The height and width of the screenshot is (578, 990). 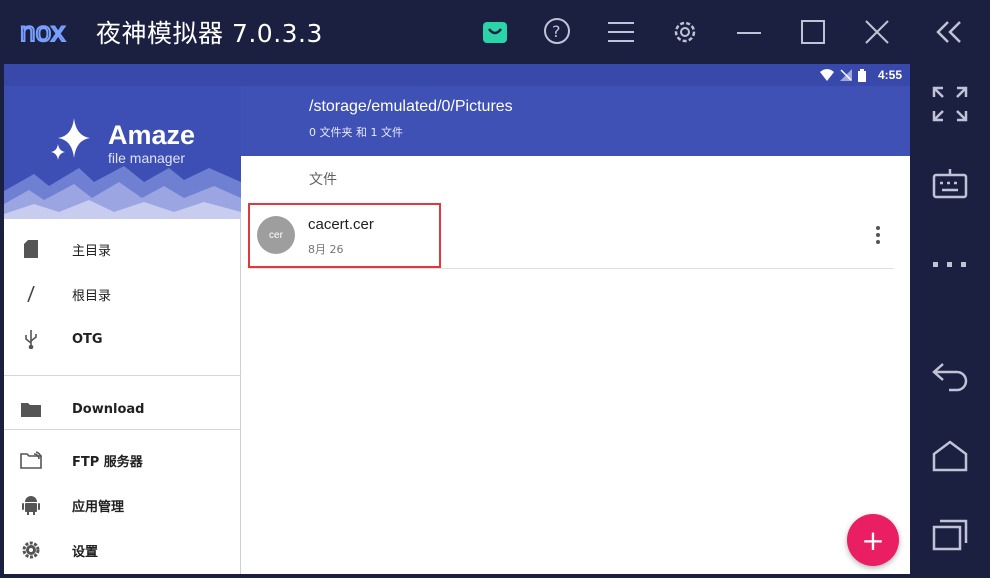 I want to click on drawer-item-download: Download, so click(x=122, y=409).